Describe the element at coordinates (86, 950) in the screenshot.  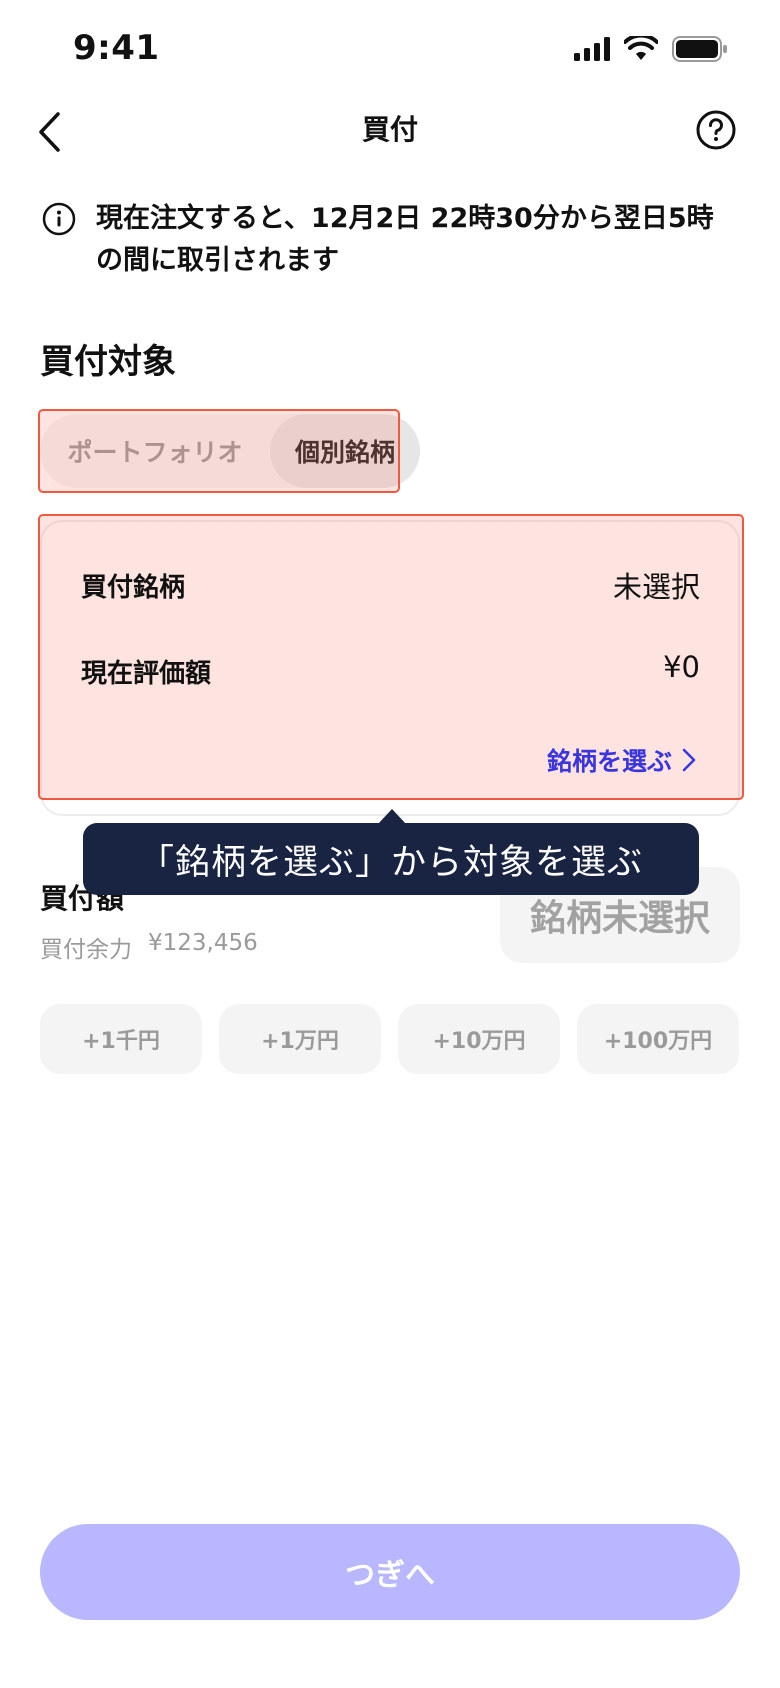
I see `buying-power-label: 買付余力` at that location.